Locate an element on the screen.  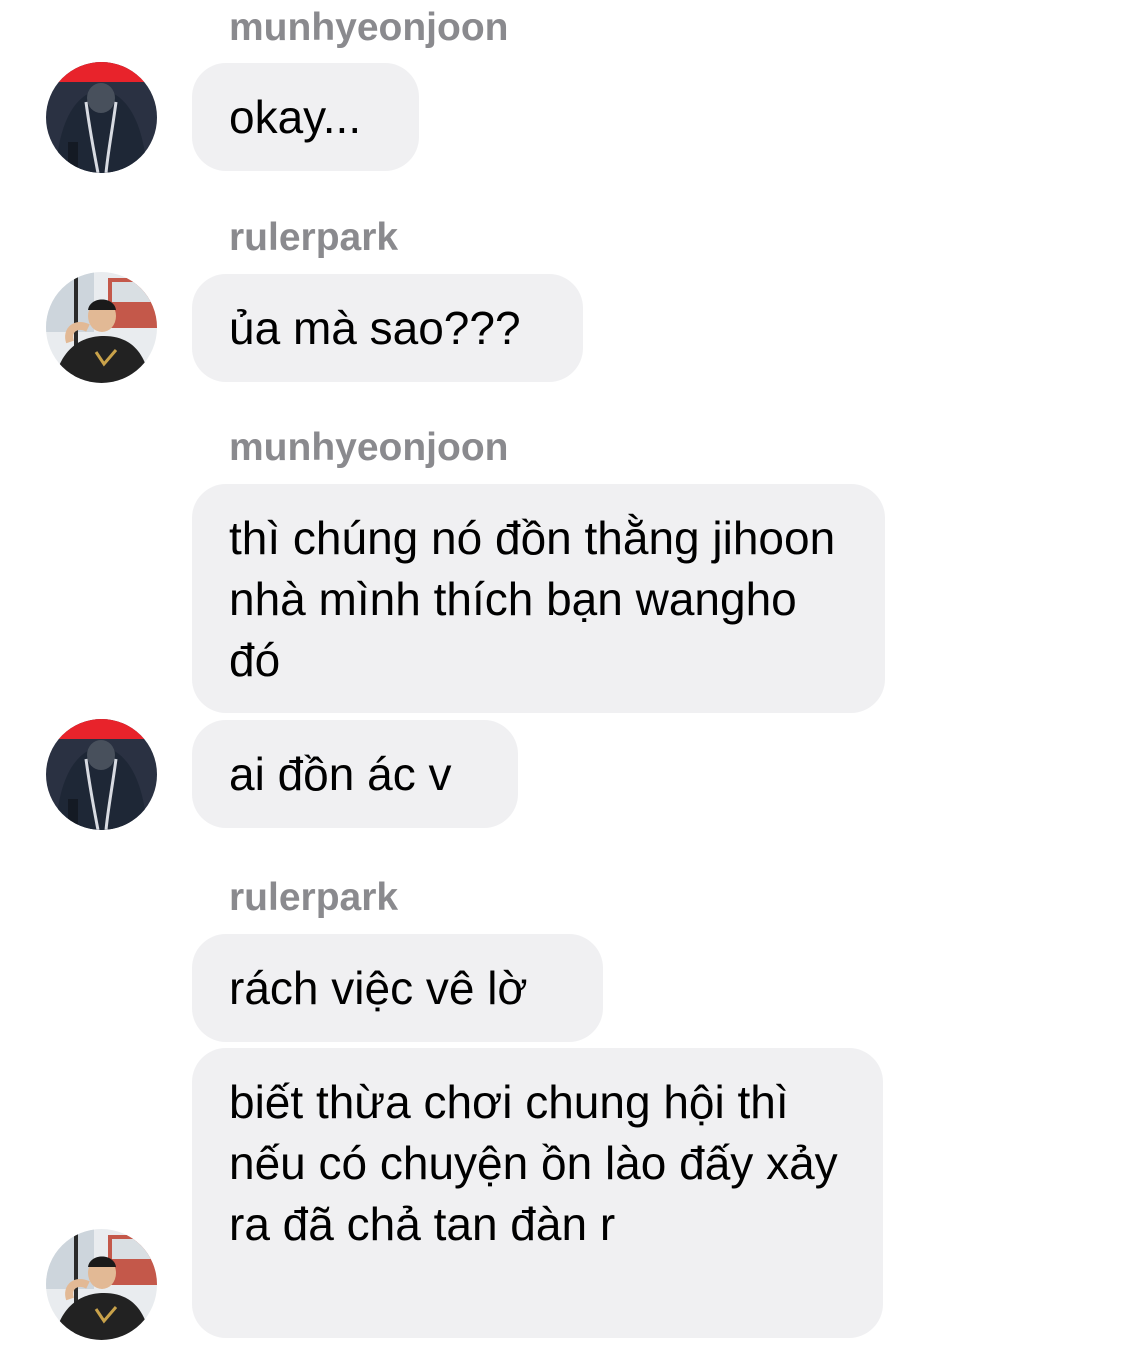
message-bubble: ai đồn ác v is located at coordinates (355, 774).